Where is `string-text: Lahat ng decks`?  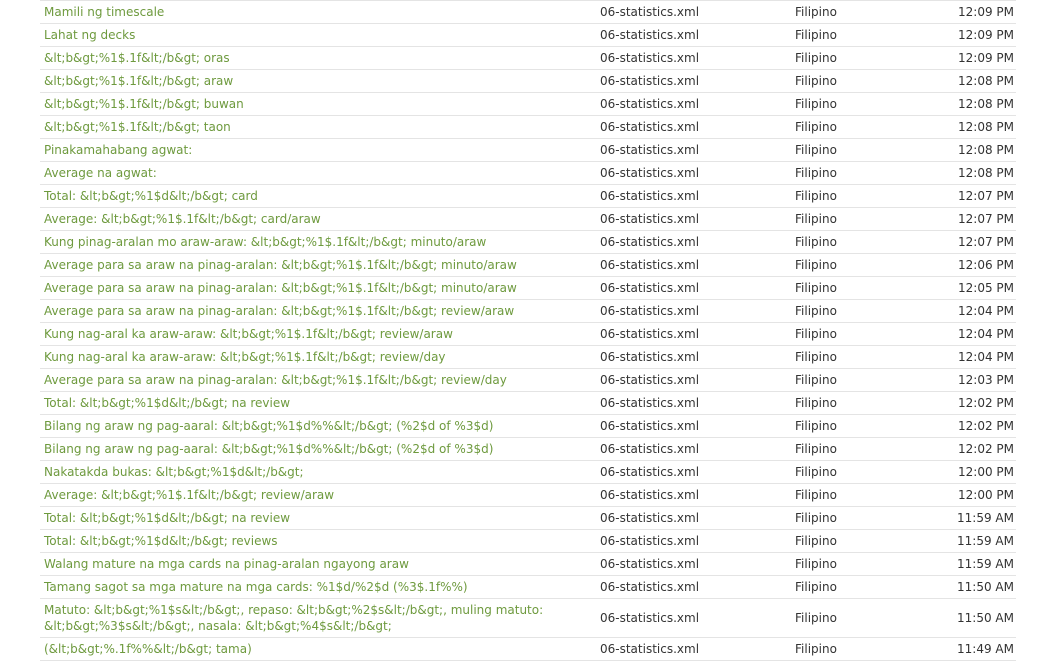 string-text: Lahat ng decks is located at coordinates (318, 35).